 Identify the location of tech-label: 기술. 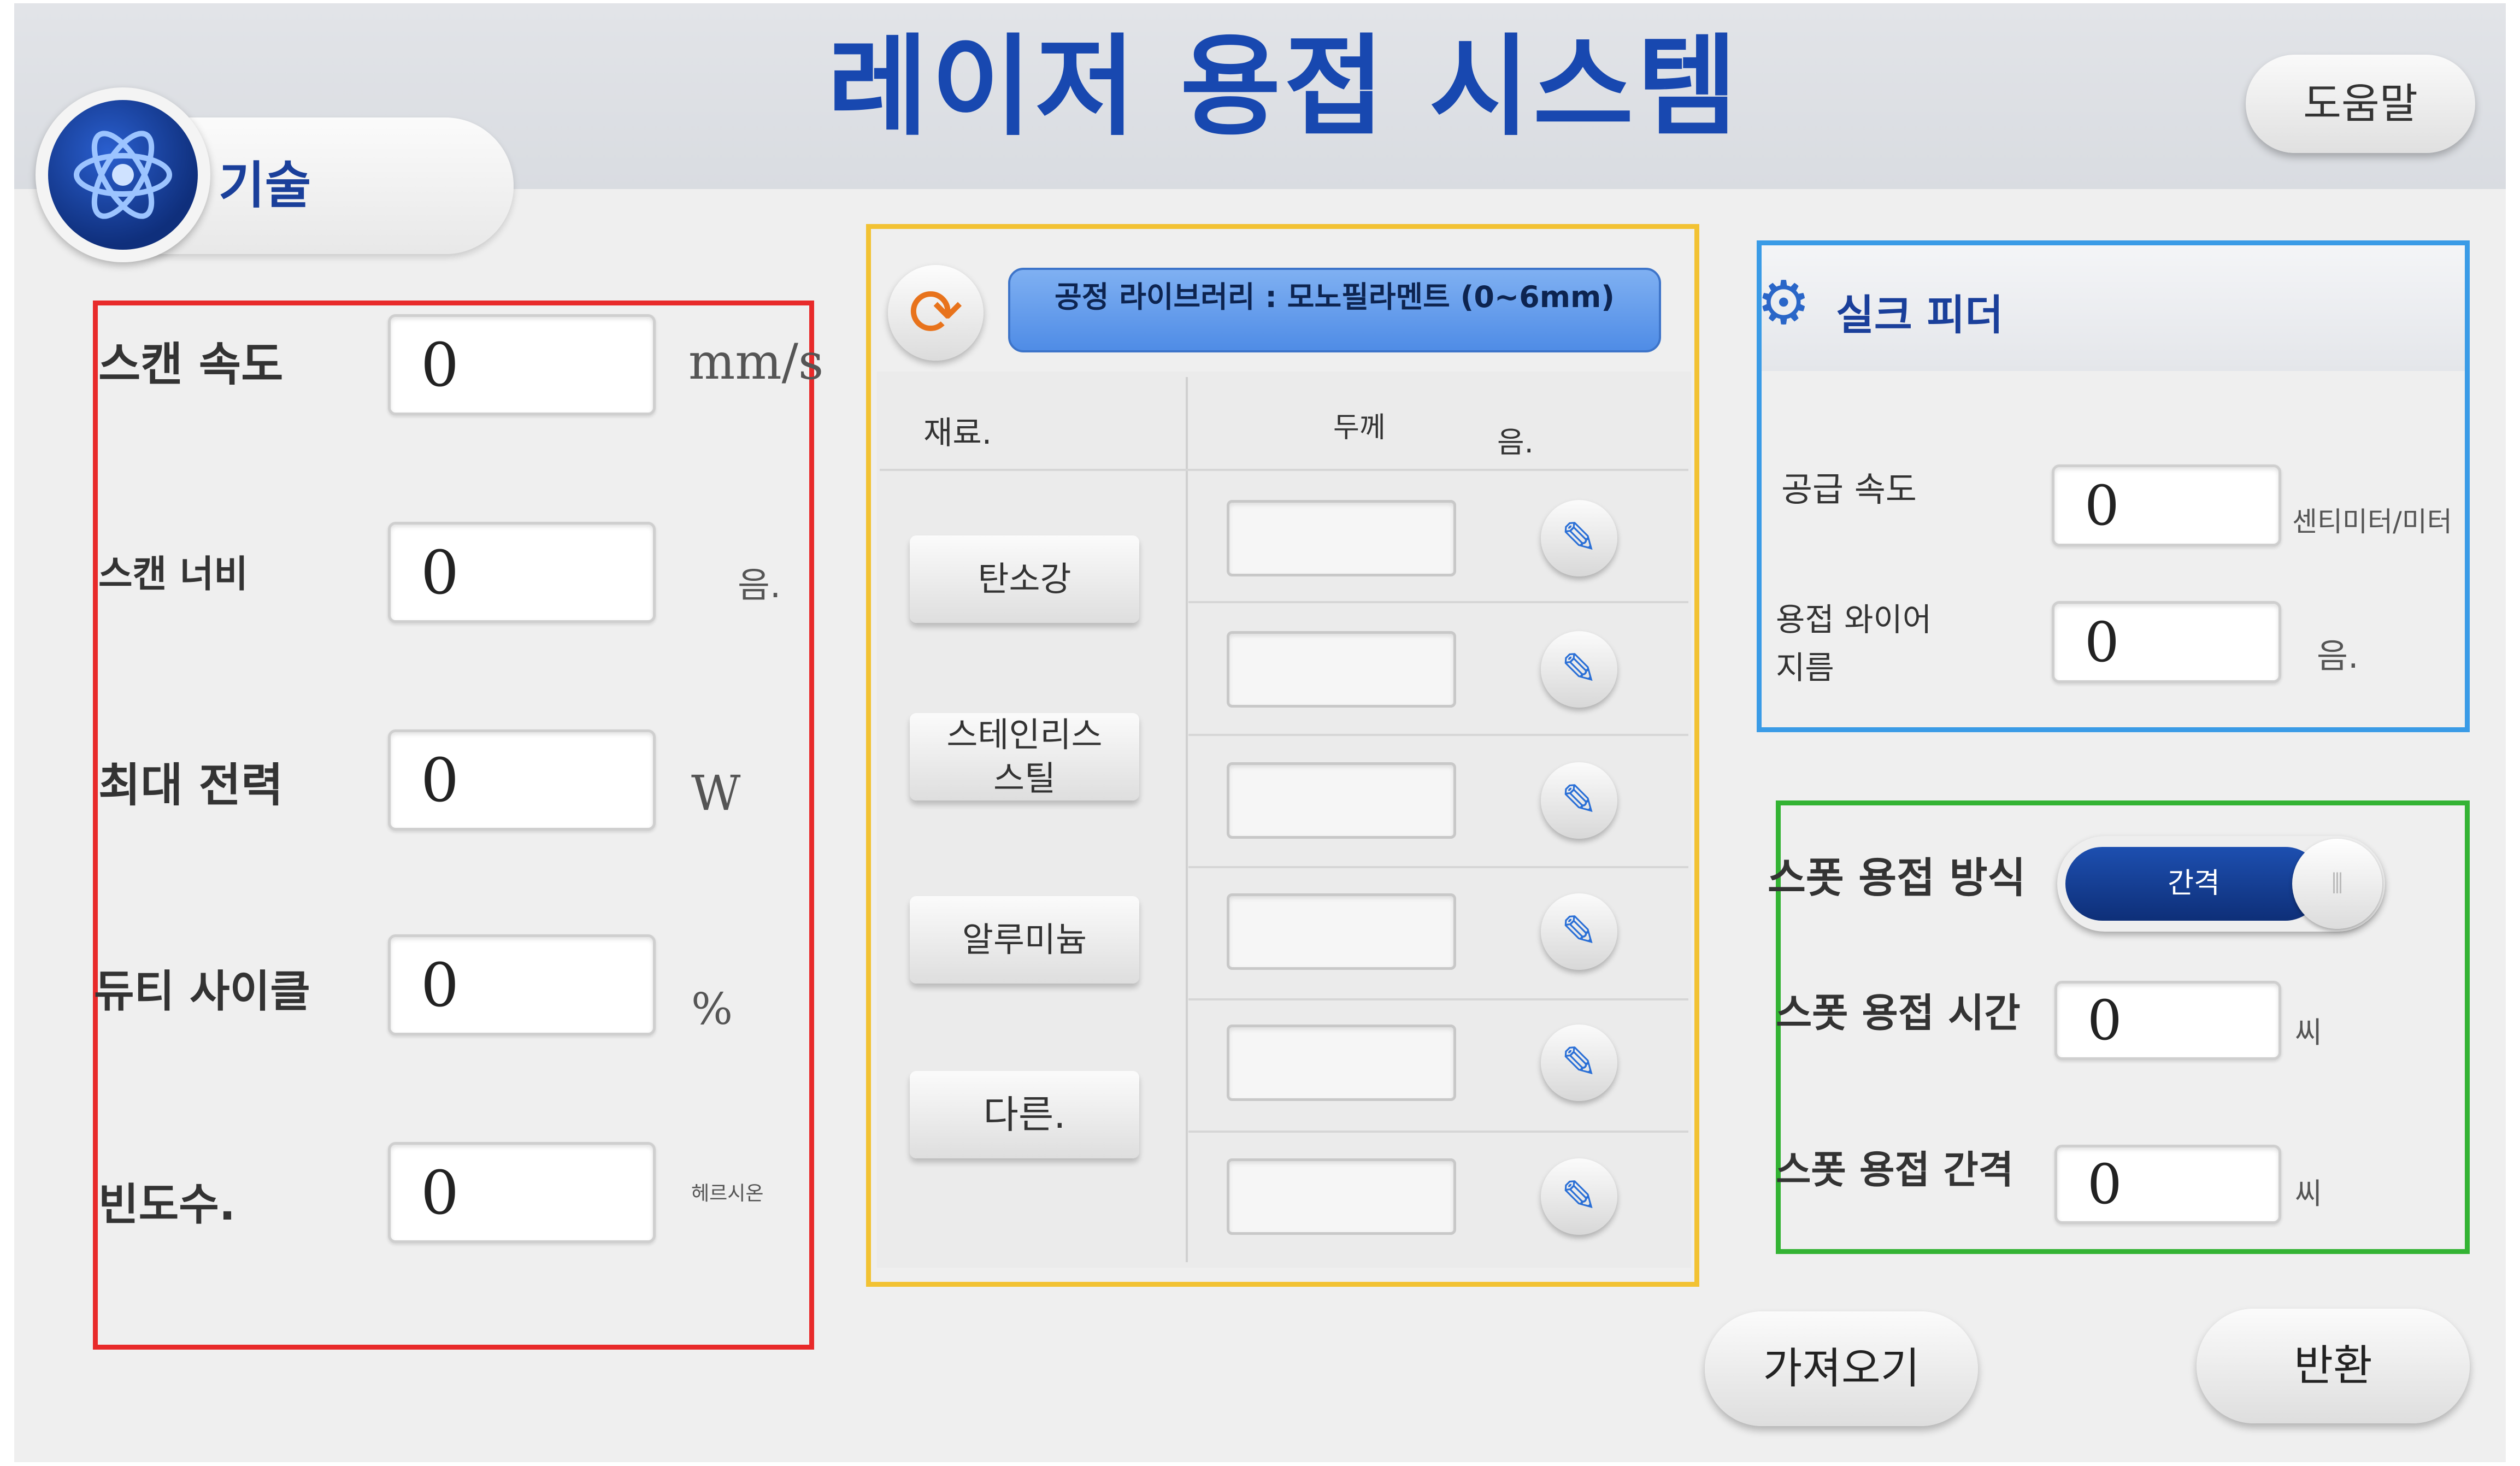
(265, 185).